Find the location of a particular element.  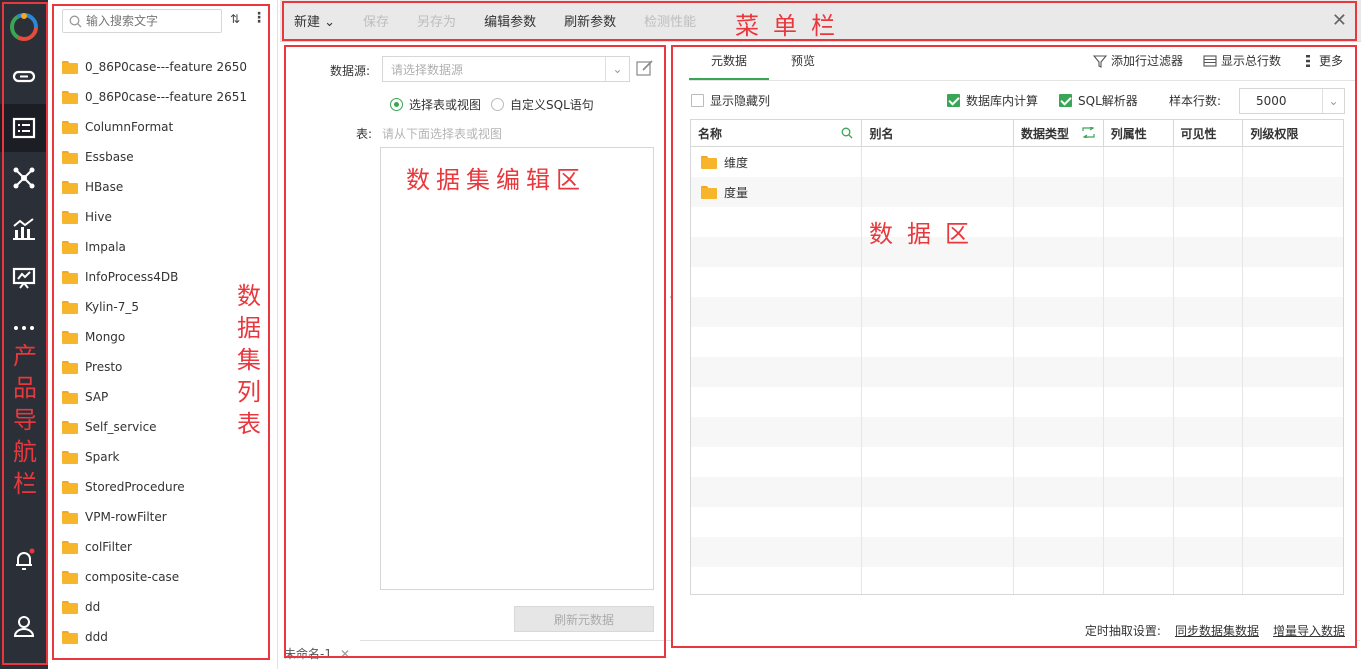

edit-icon is located at coordinates (645, 68).